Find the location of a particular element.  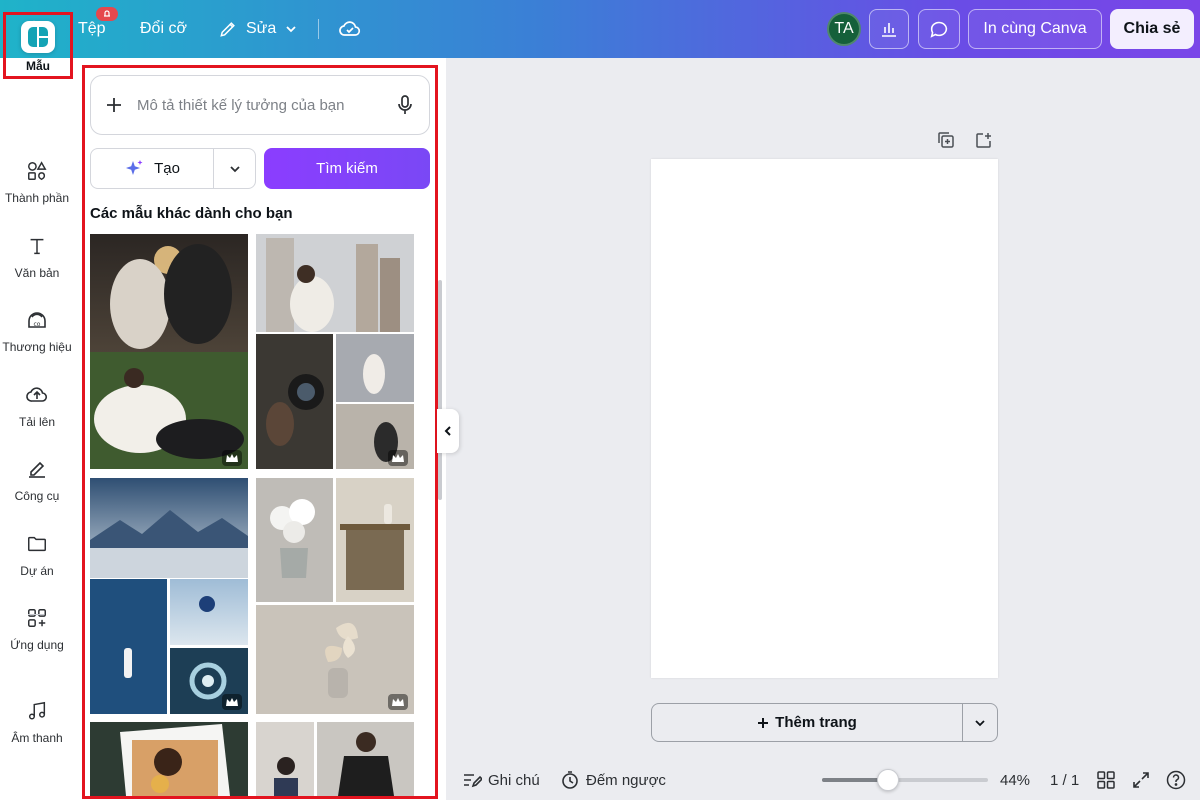

flower-vase-collage-image is located at coordinates (335, 596).